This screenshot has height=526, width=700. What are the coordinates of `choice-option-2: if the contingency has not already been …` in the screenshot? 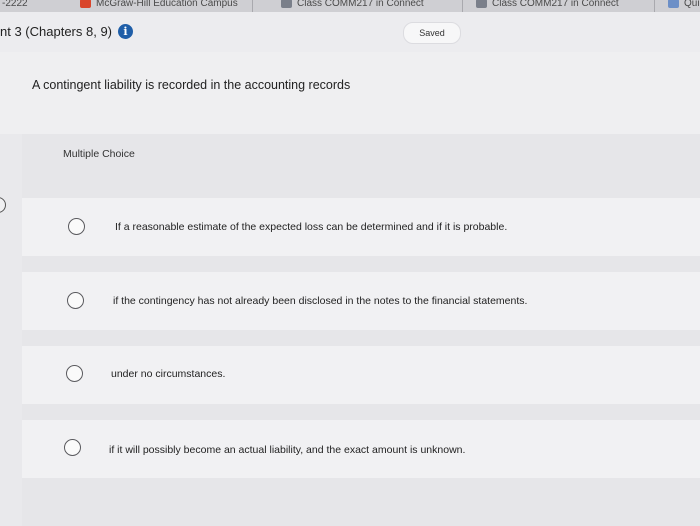 It's located at (361, 301).